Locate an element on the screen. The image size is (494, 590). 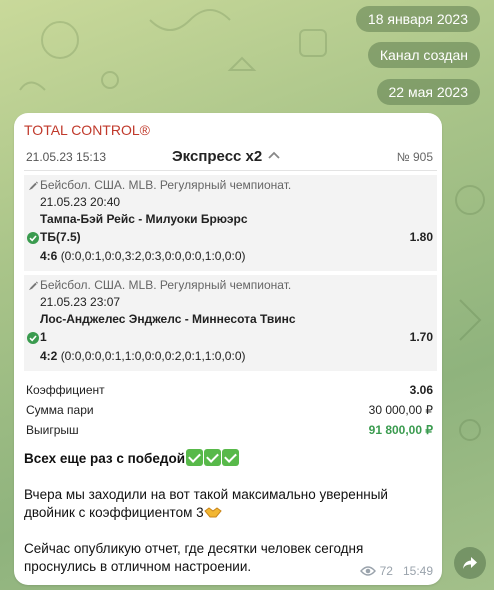
win-label: Выигрыш is located at coordinates (52, 430).